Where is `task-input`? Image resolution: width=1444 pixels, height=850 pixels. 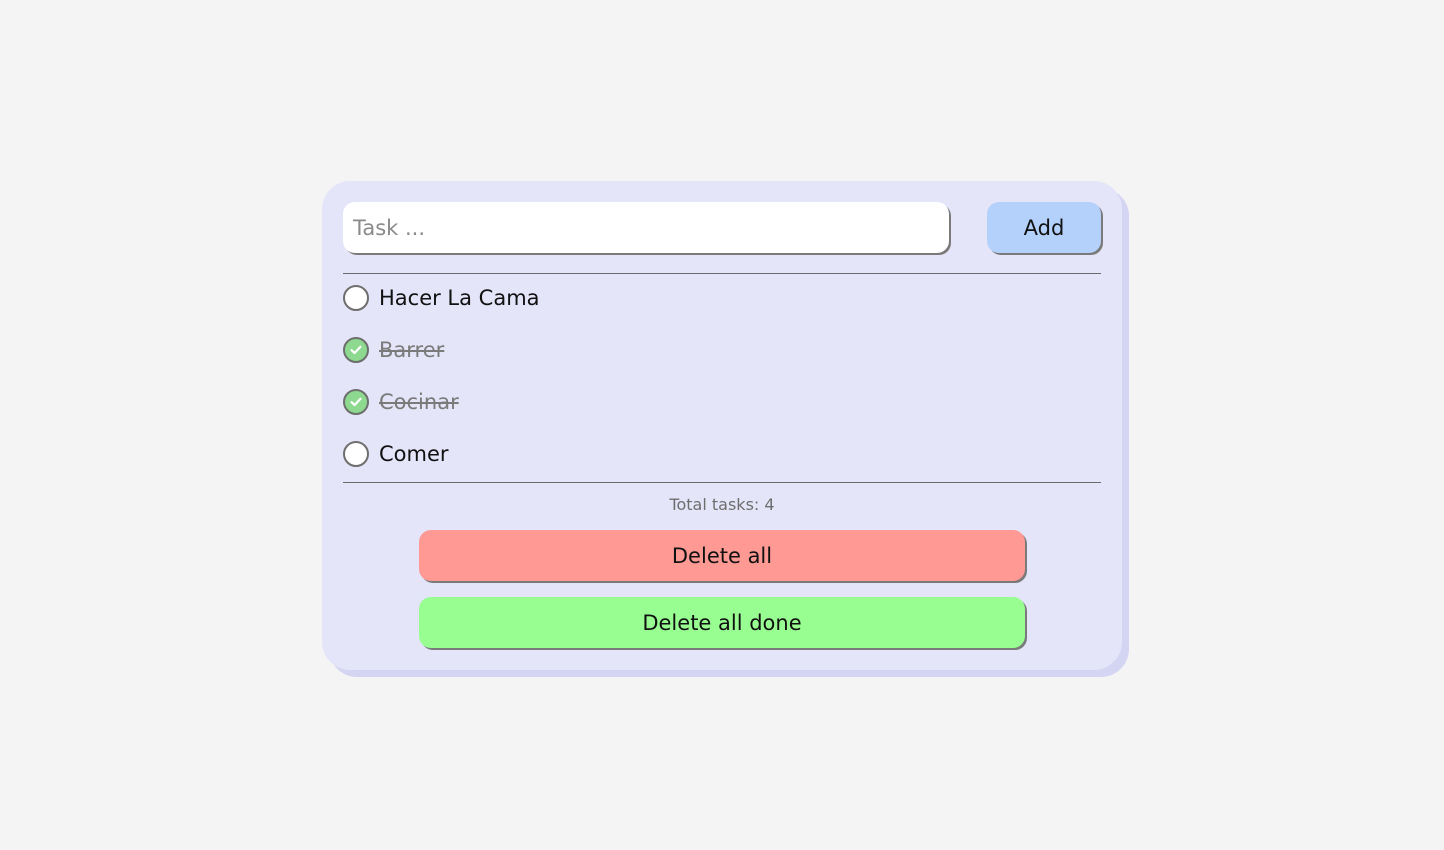
task-input is located at coordinates (646, 227).